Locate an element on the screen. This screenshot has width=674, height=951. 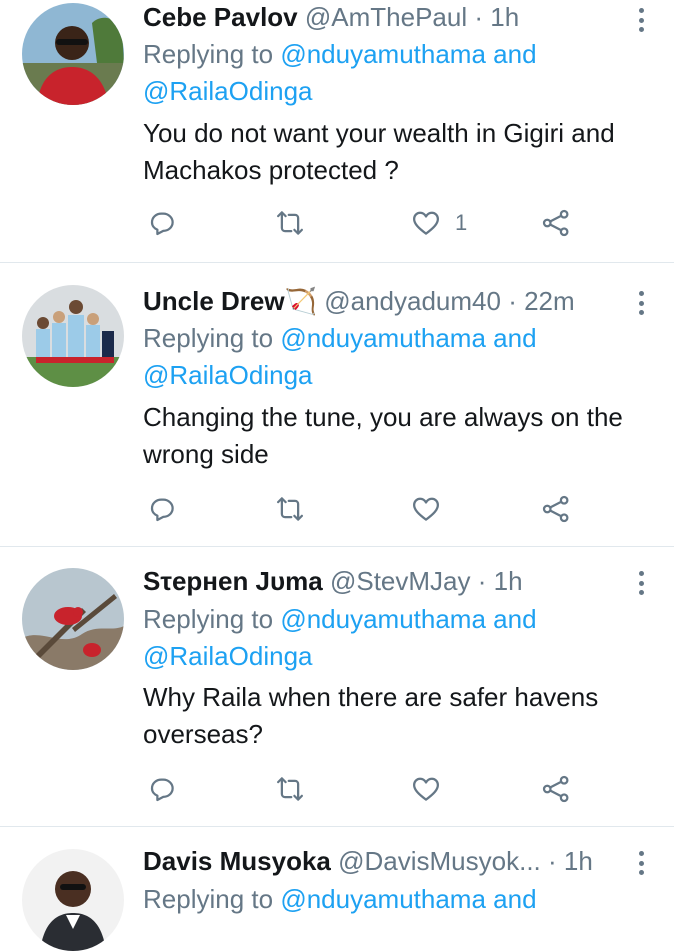
tweet-header: Sτepнen Jυma @StevMJay · 1h is located at coordinates (378, 581).